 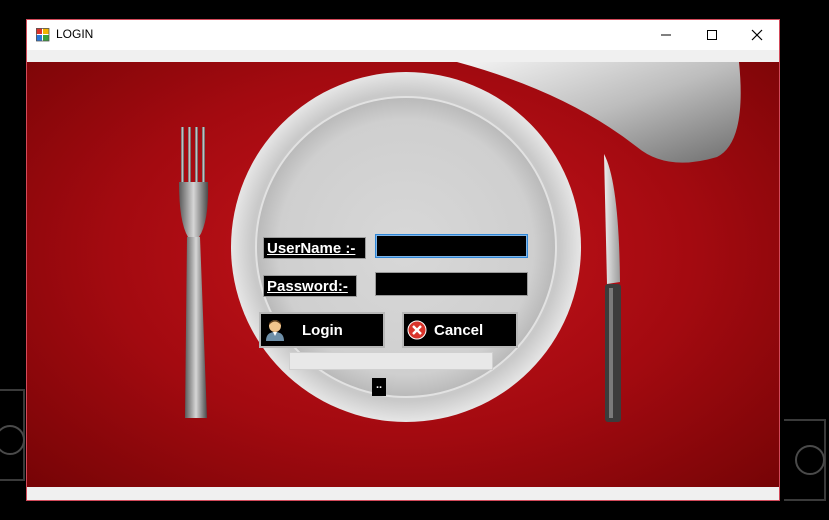 What do you see at coordinates (417, 330) in the screenshot?
I see `red-x-circle-icon` at bounding box center [417, 330].